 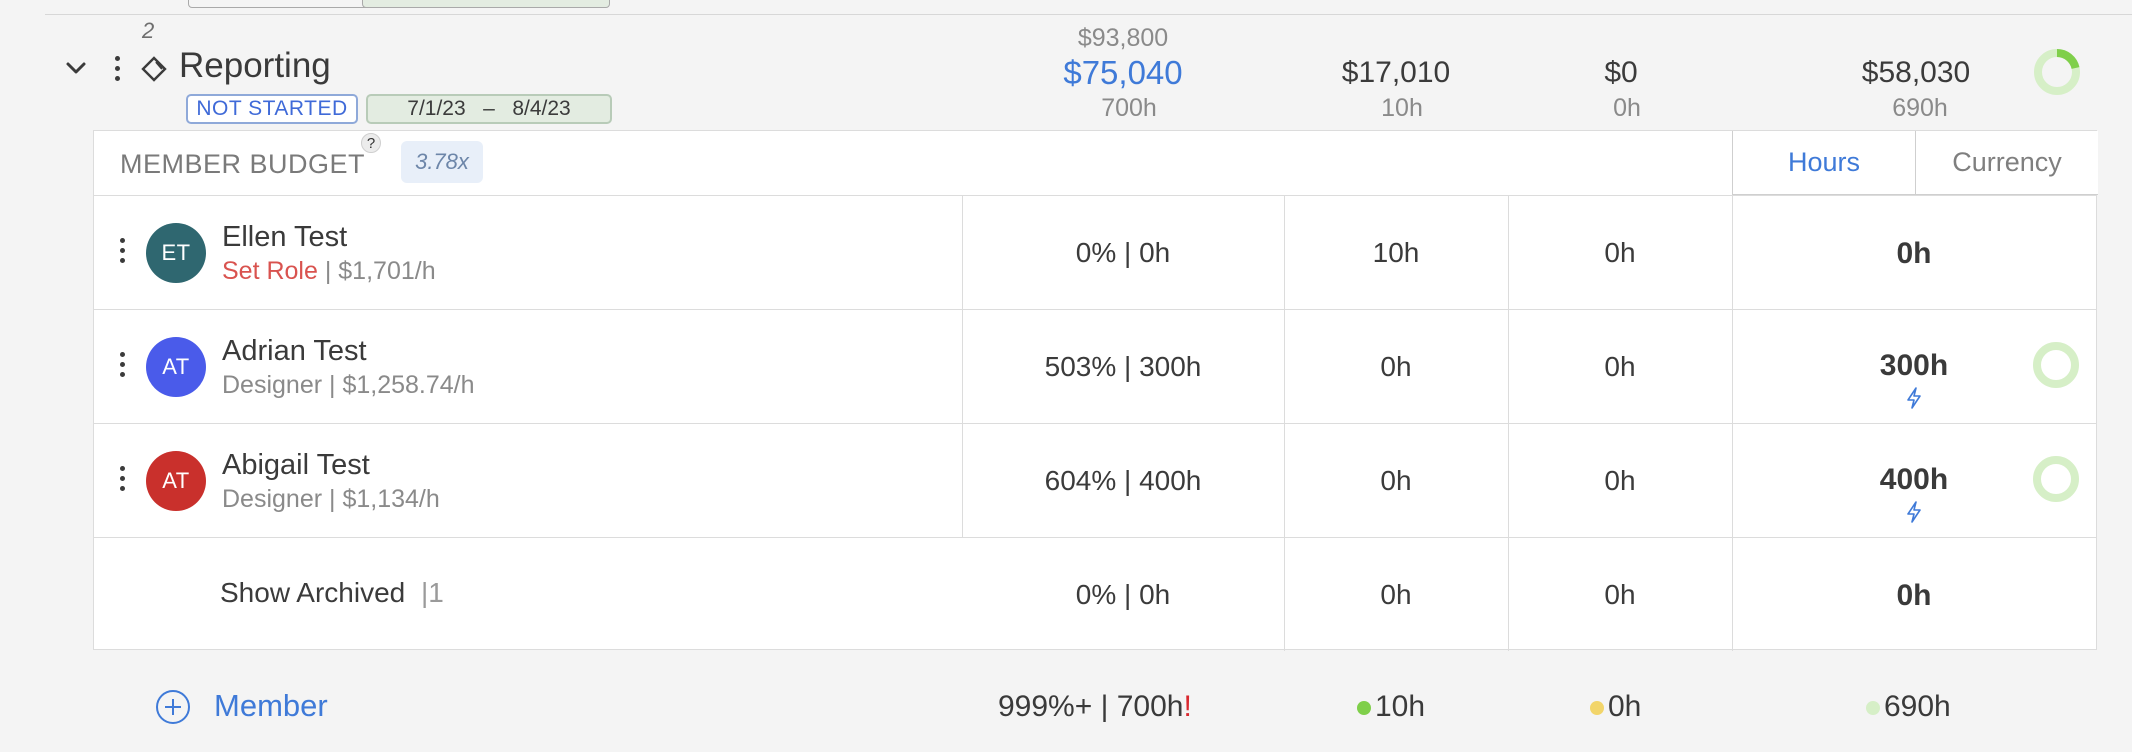 I want to click on footer-alert-mark: !, so click(x=1187, y=706).